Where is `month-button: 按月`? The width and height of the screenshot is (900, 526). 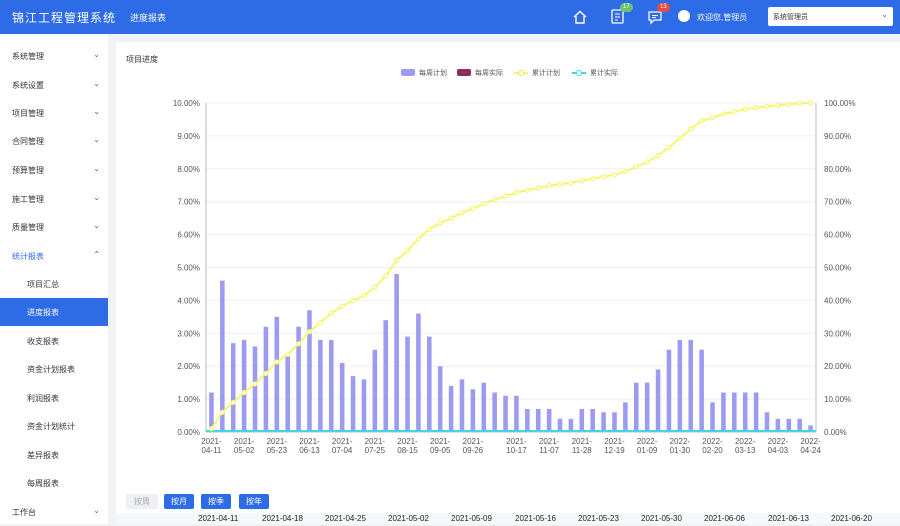 month-button: 按月 is located at coordinates (179, 501).